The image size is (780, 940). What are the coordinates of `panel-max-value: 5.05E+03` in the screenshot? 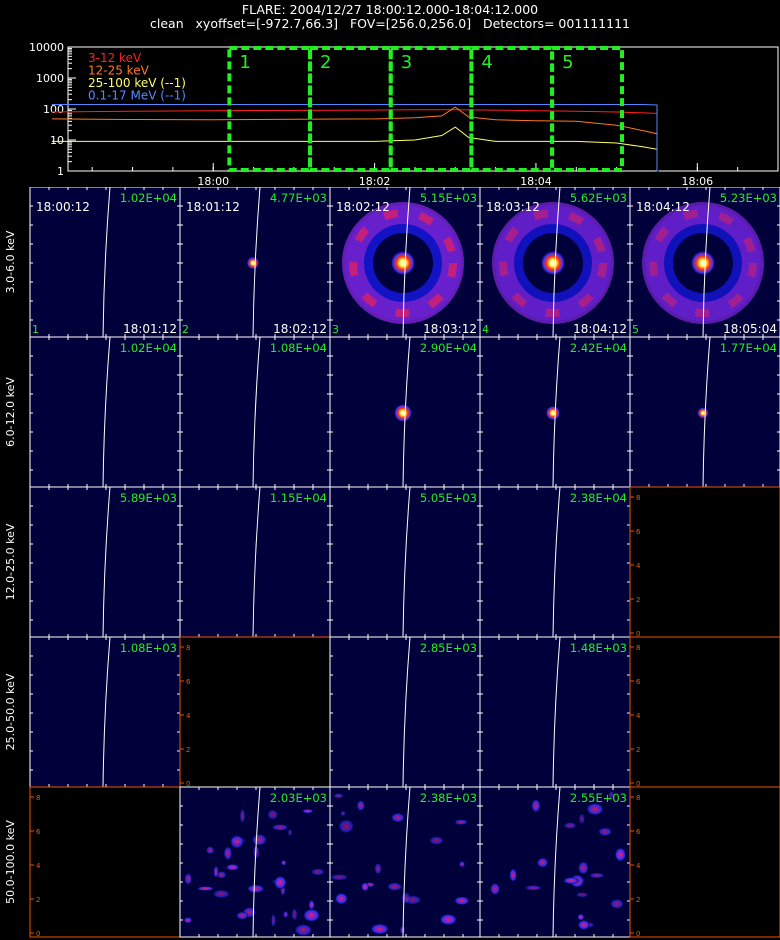 It's located at (448, 498).